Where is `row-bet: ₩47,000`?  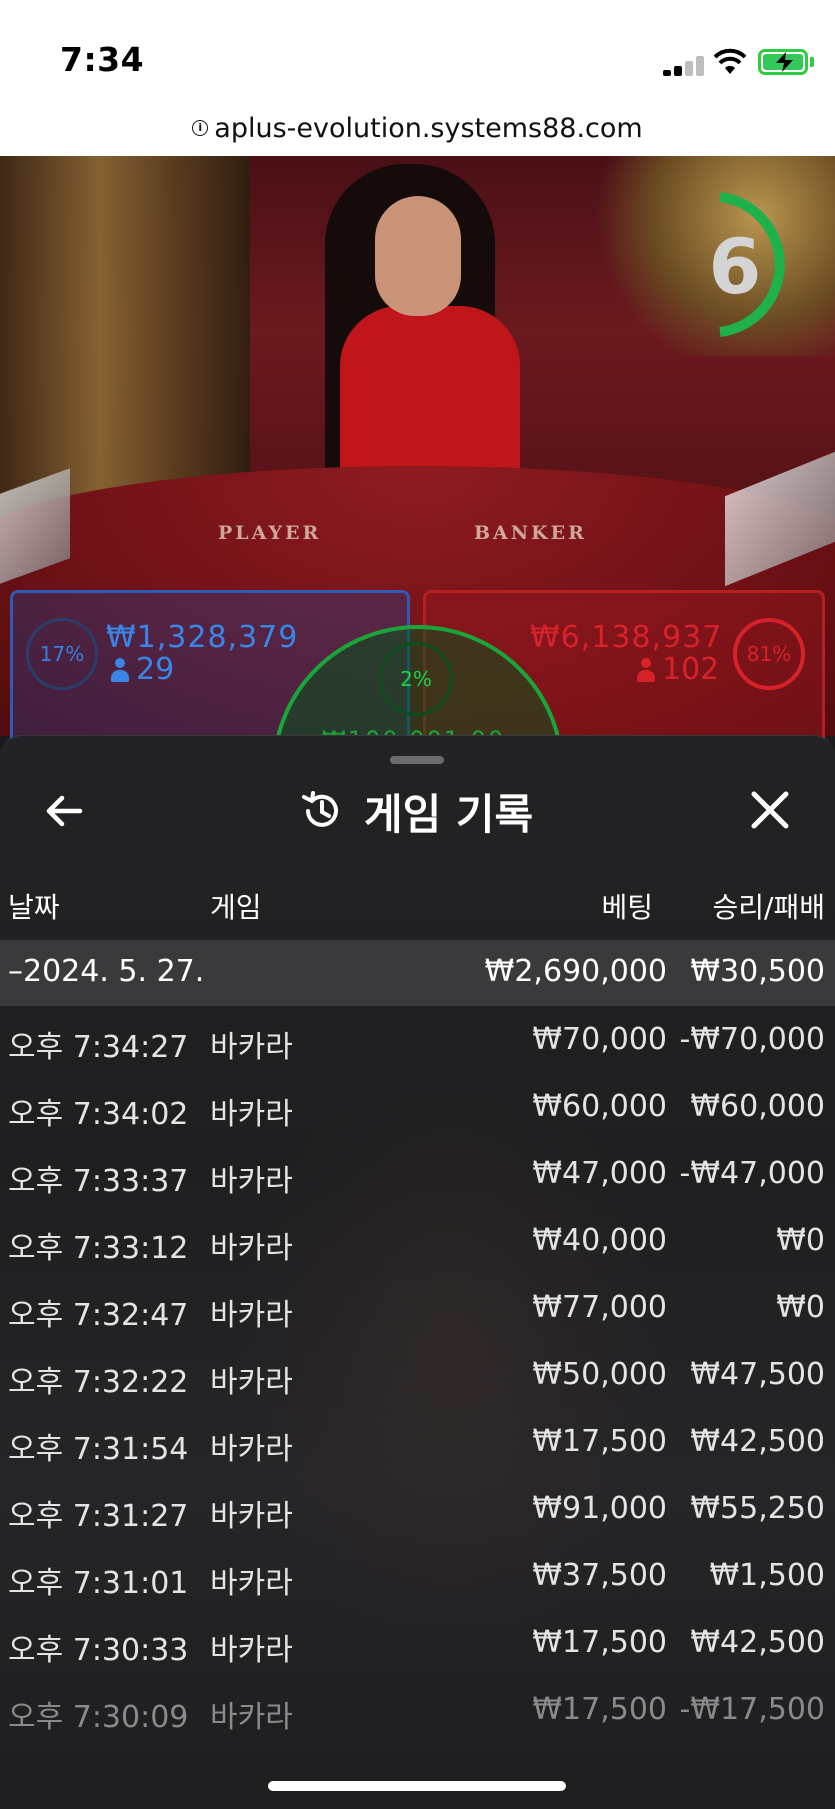
row-bet: ₩47,000 is located at coordinates (599, 1173).